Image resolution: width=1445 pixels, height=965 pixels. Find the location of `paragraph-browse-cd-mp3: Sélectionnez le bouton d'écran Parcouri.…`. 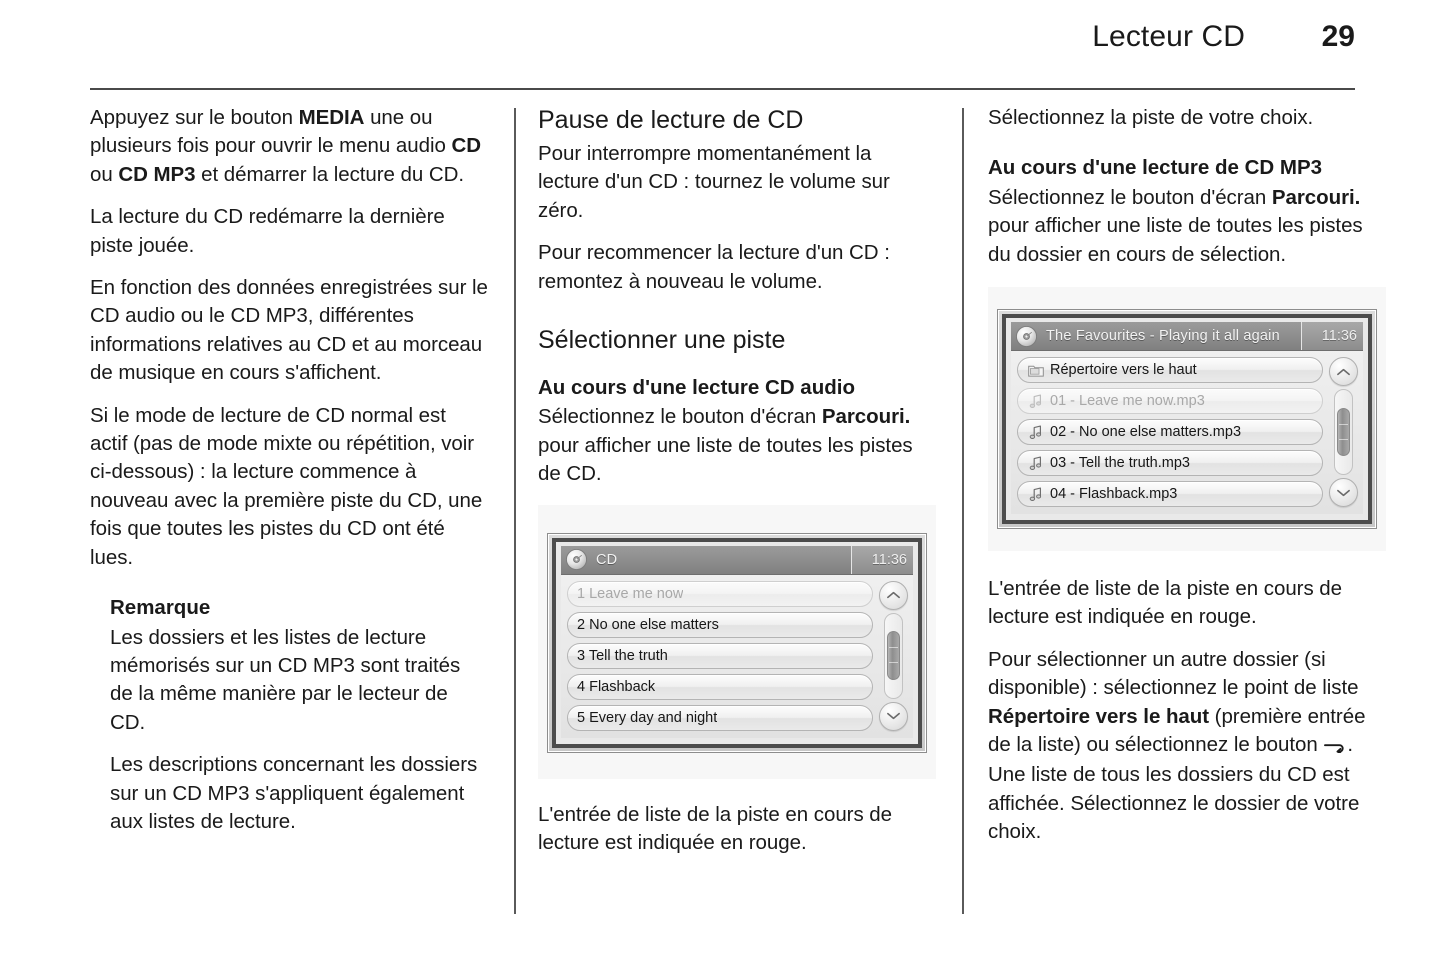

paragraph-browse-cd-mp3: Sélectionnez le bouton d'écran Parcouri.… is located at coordinates (1187, 226).